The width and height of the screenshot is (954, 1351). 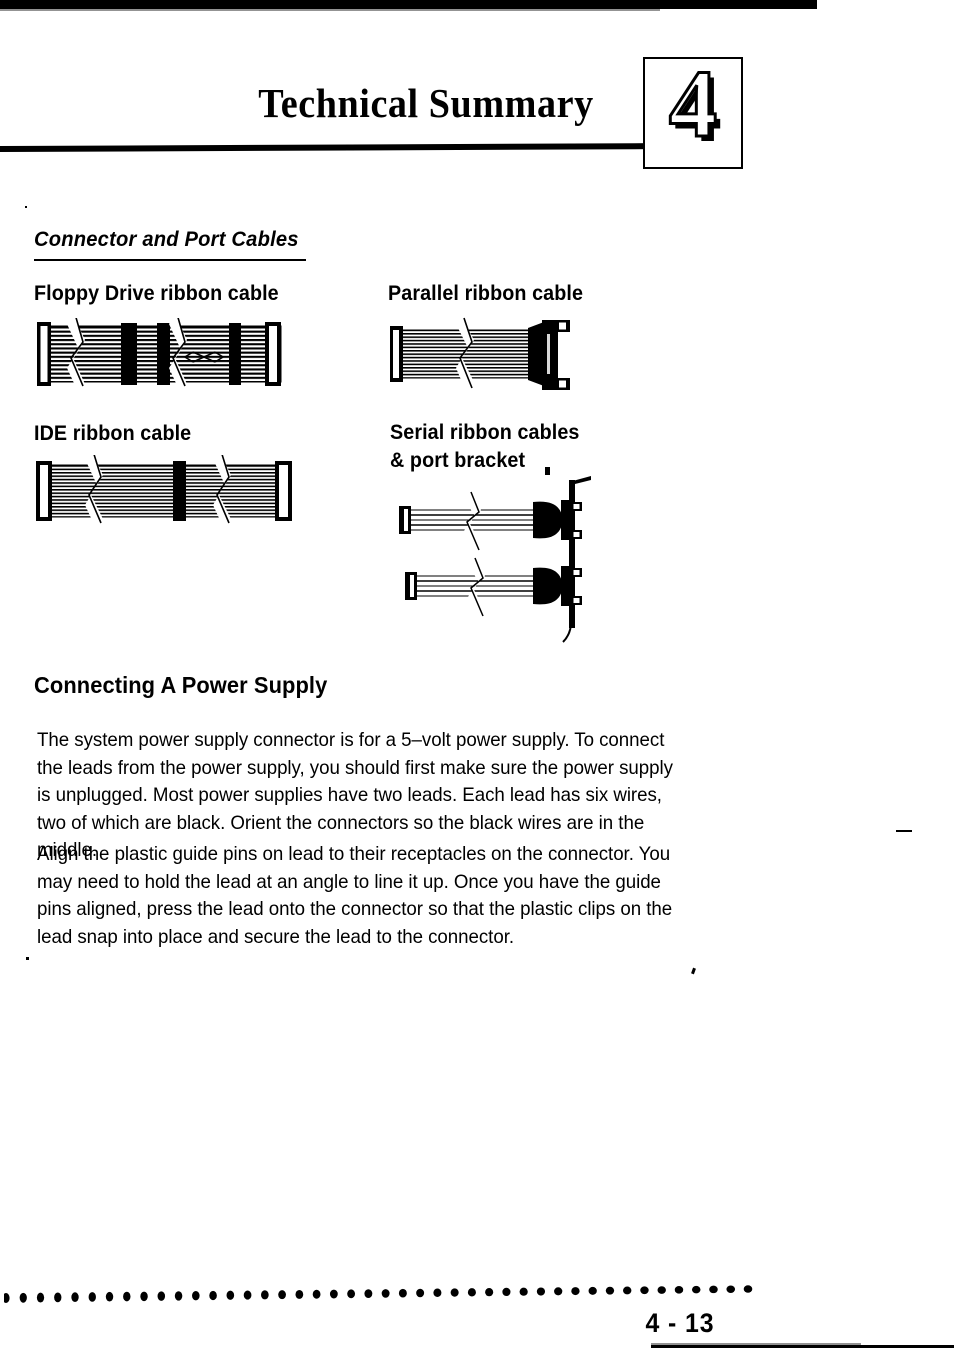 I want to click on section-heading: Connector and Port Cables, so click(x=166, y=239).